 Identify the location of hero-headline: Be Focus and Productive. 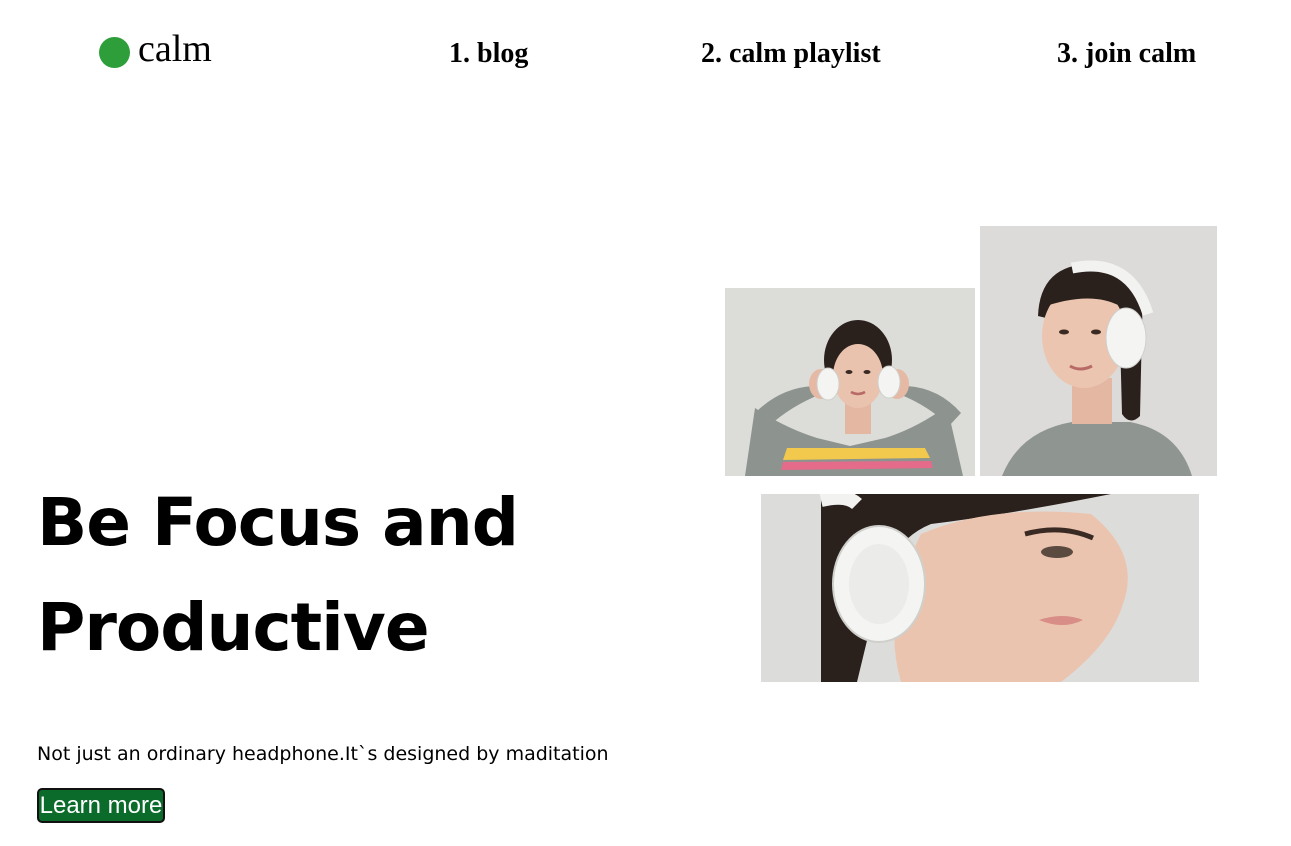
(278, 575).